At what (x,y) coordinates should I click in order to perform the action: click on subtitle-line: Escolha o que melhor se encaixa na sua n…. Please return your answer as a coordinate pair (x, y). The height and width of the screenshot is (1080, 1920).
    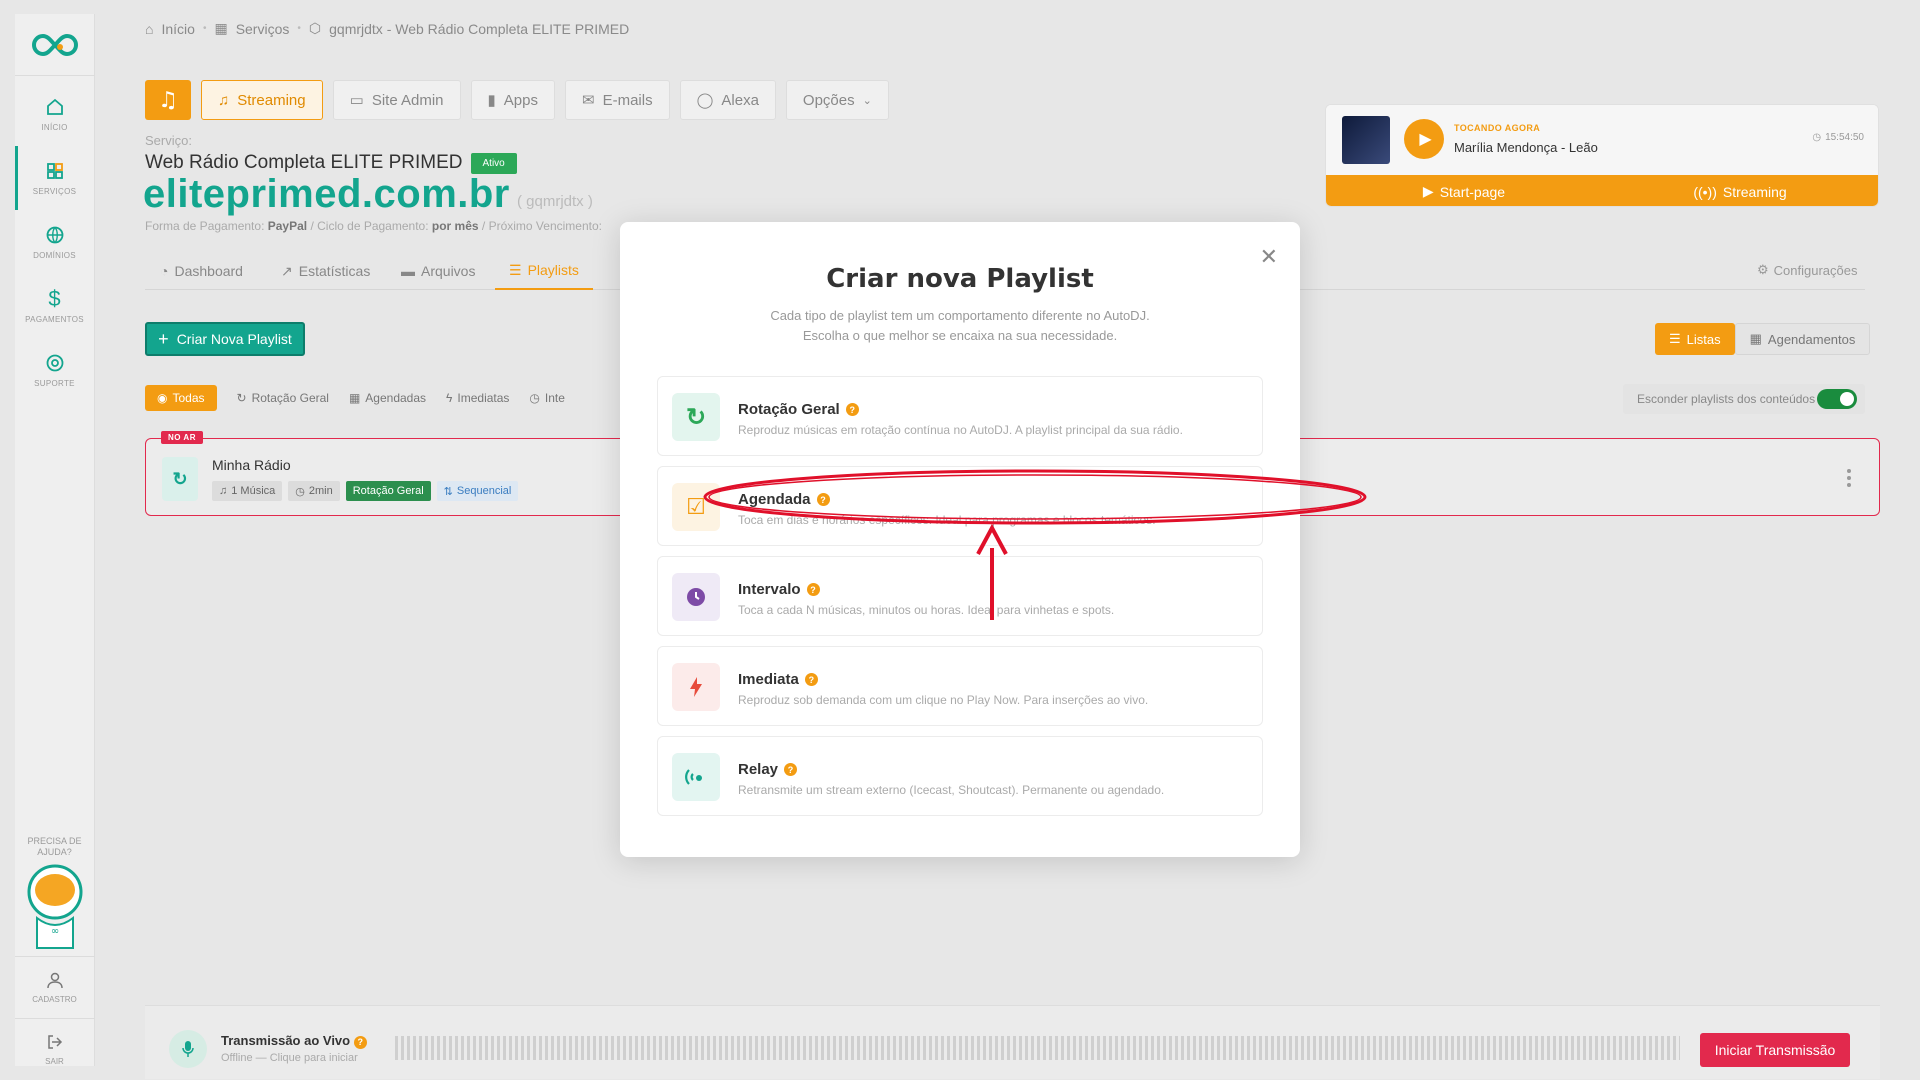
    Looking at the image, I should click on (960, 335).